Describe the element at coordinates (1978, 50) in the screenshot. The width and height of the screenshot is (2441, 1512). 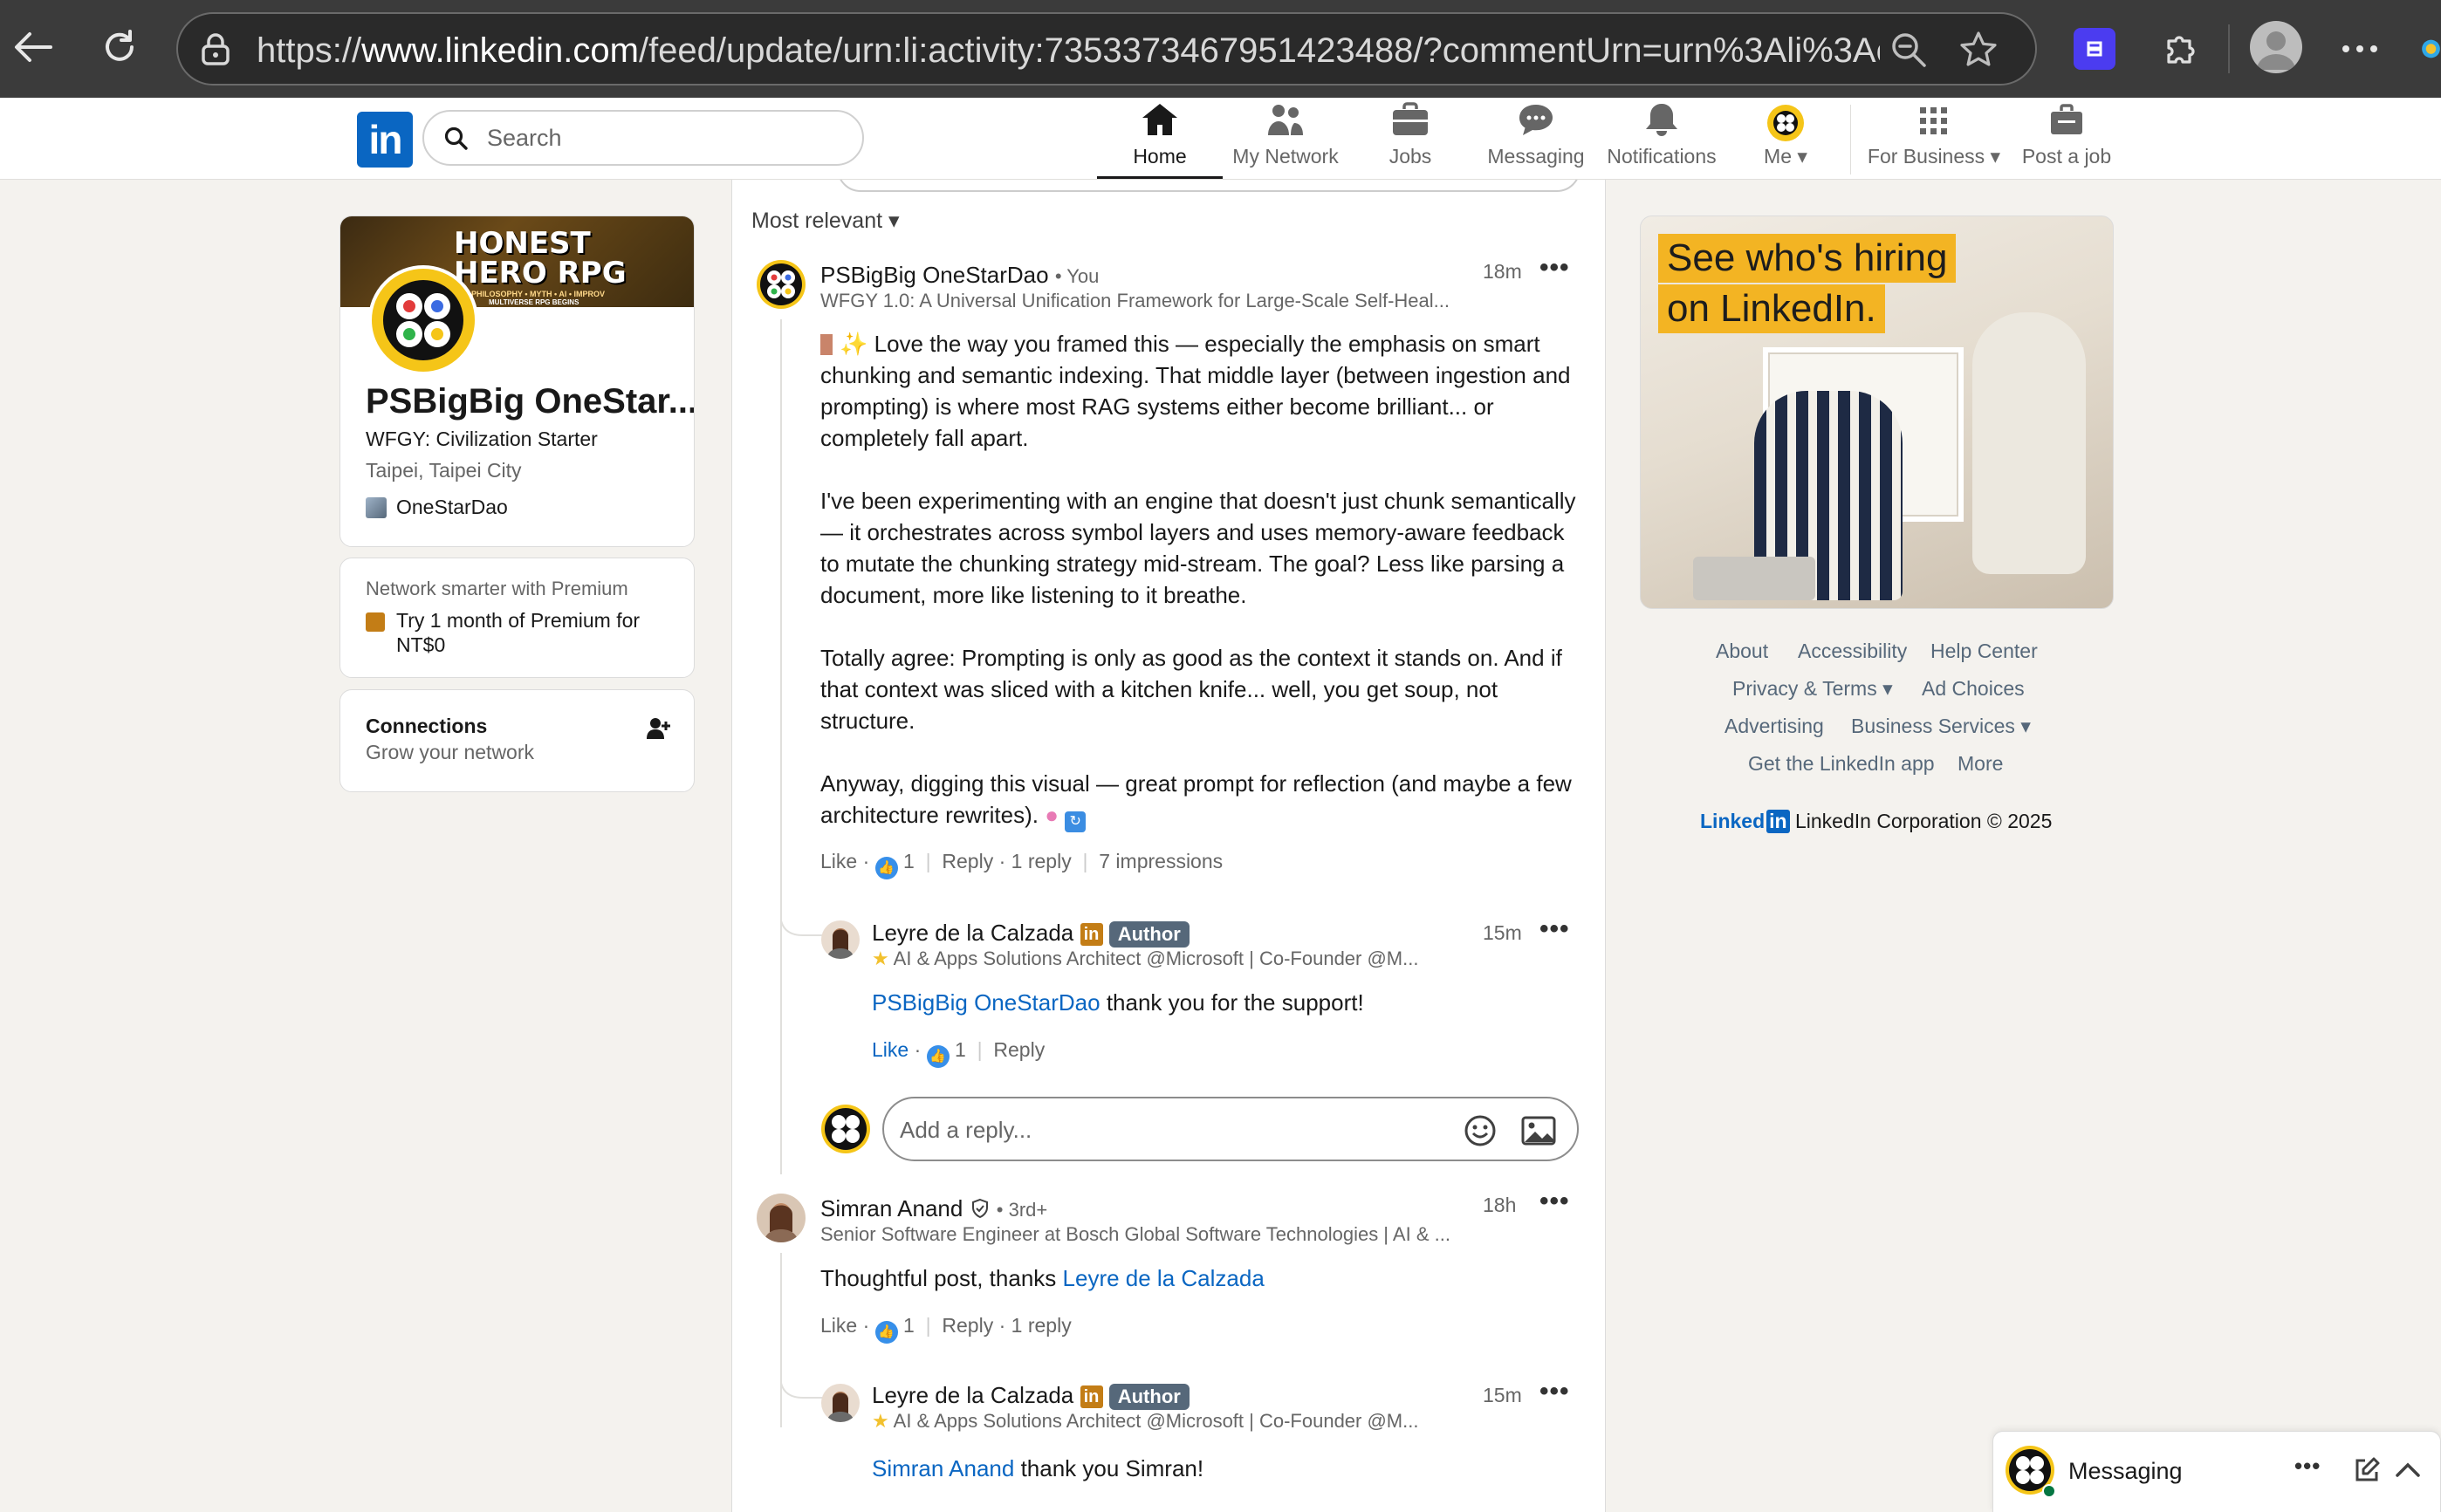
I see `favorite-star-icon` at that location.